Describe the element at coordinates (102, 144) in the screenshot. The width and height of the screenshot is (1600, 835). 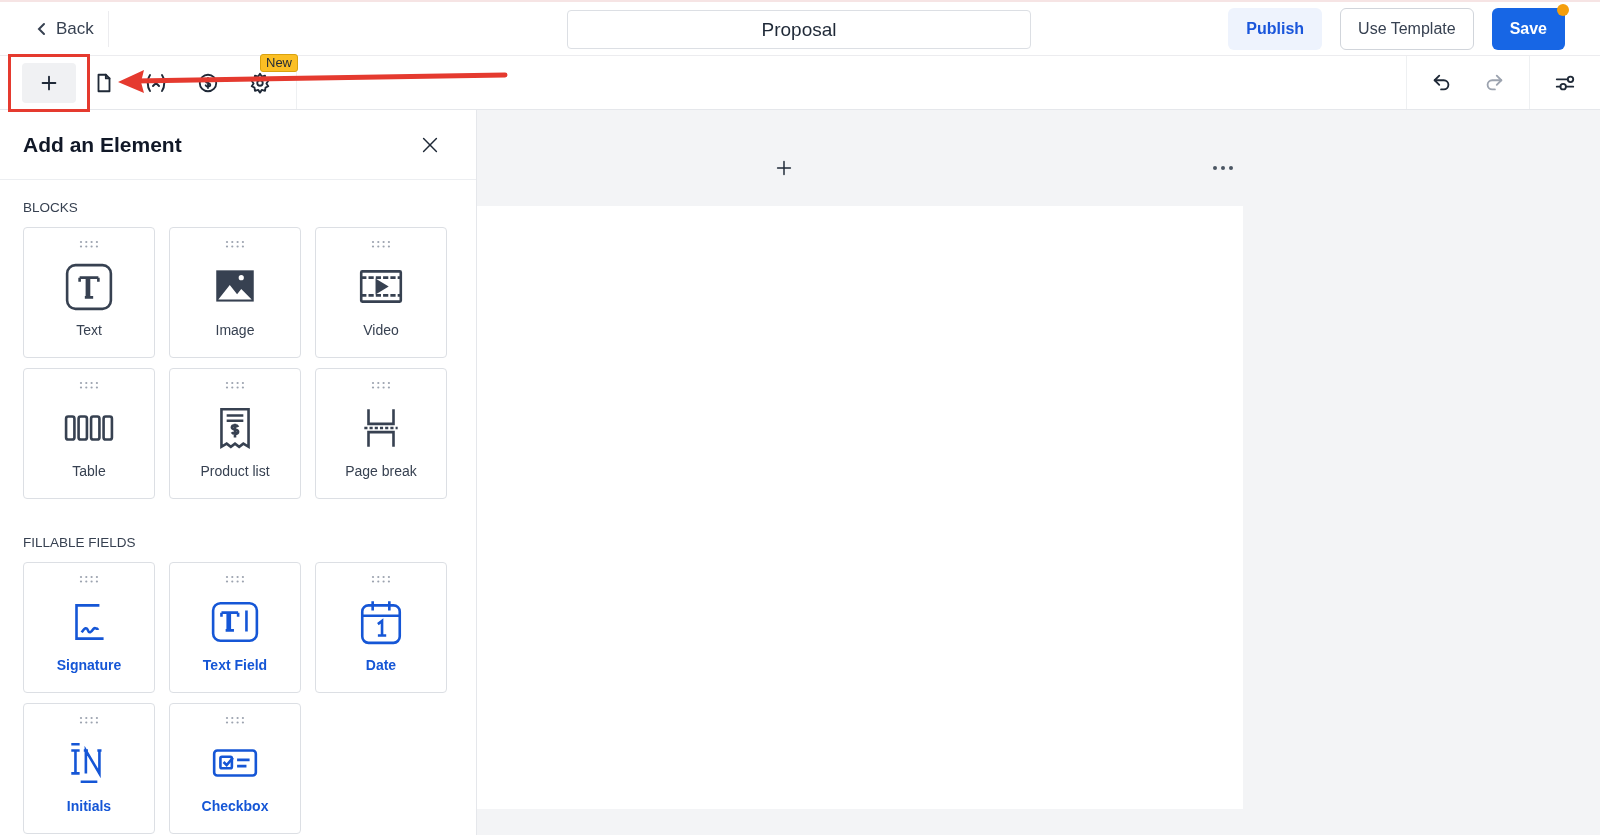
I see `panel-title: Add an Element` at that location.